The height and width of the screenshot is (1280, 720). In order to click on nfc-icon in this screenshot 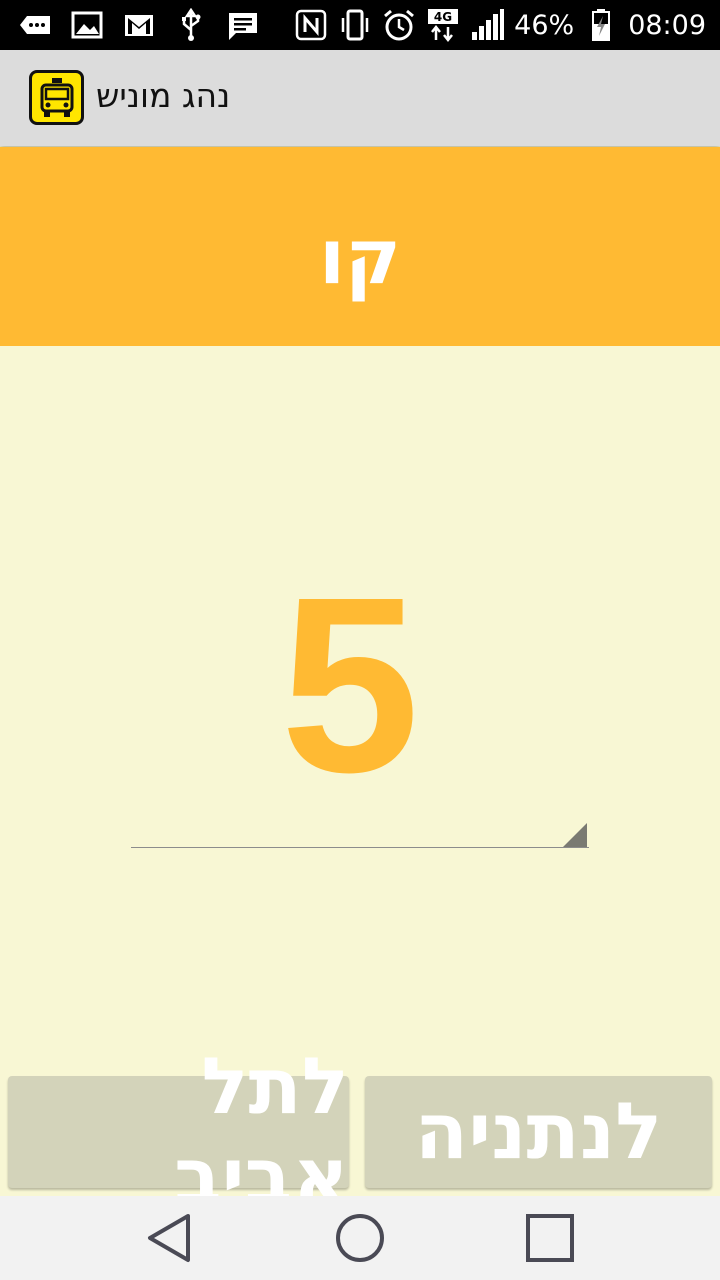, I will do `click(311, 25)`.